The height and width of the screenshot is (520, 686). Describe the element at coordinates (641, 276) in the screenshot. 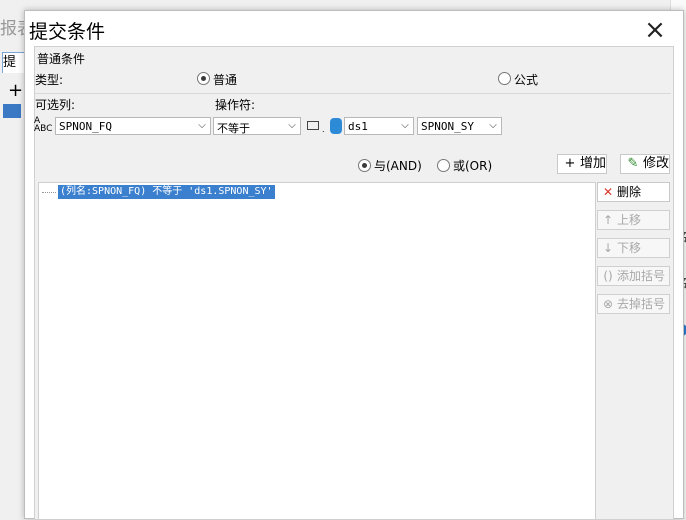

I see `add-bracket-button-label: 添加括号` at that location.